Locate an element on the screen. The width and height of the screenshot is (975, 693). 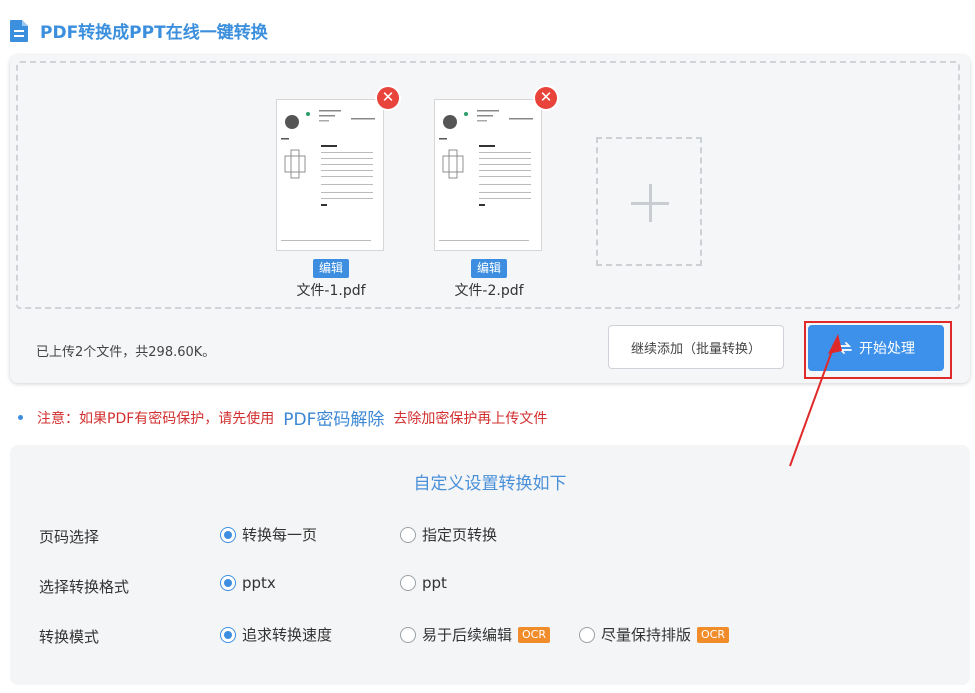
file-name: 文件-2.pdf is located at coordinates (489, 291).